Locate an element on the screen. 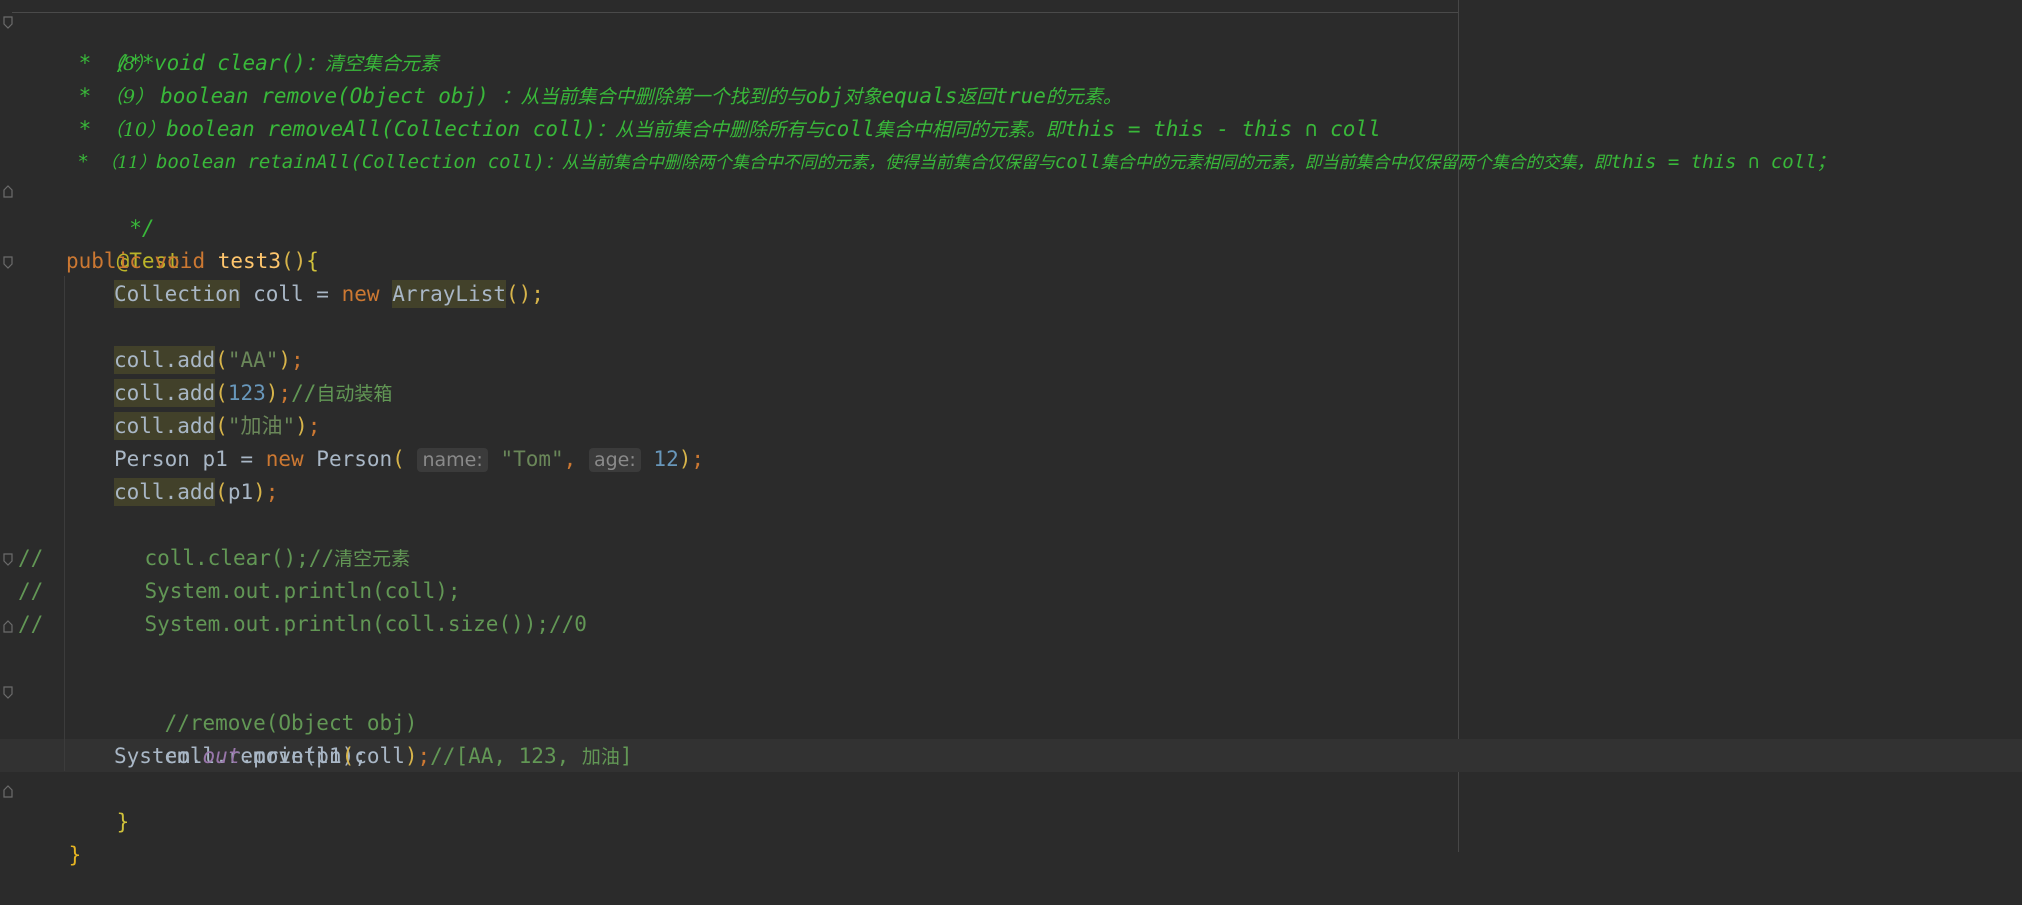 The width and height of the screenshot is (2022, 905). indent-guide is located at coordinates (64, 523).